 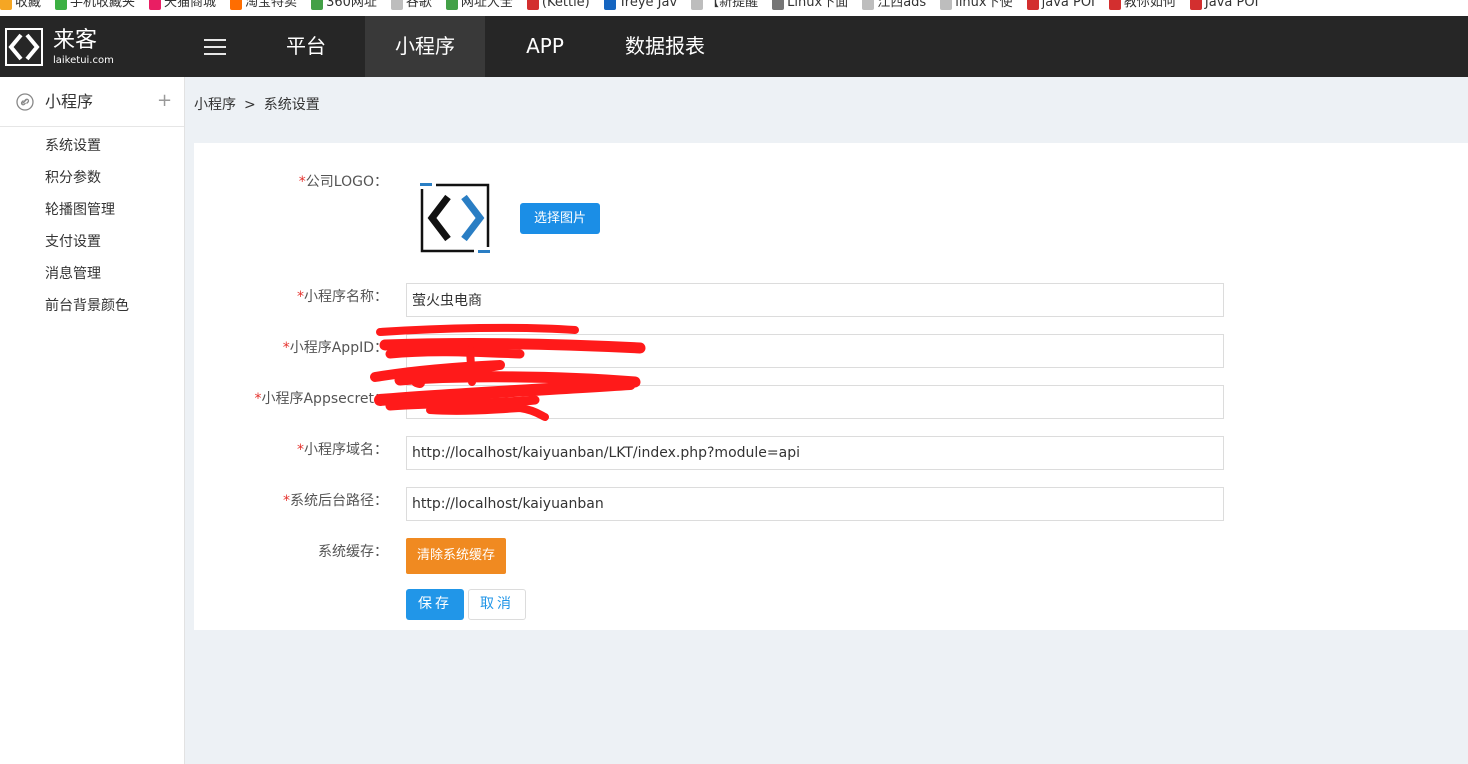 I want to click on link-circle-icon, so click(x=25, y=102).